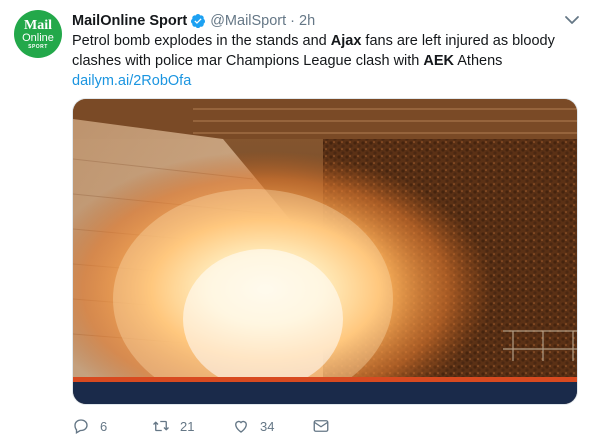 This screenshot has height=441, width=590. What do you see at coordinates (248, 21) in the screenshot?
I see `author-handle: @MailSport` at bounding box center [248, 21].